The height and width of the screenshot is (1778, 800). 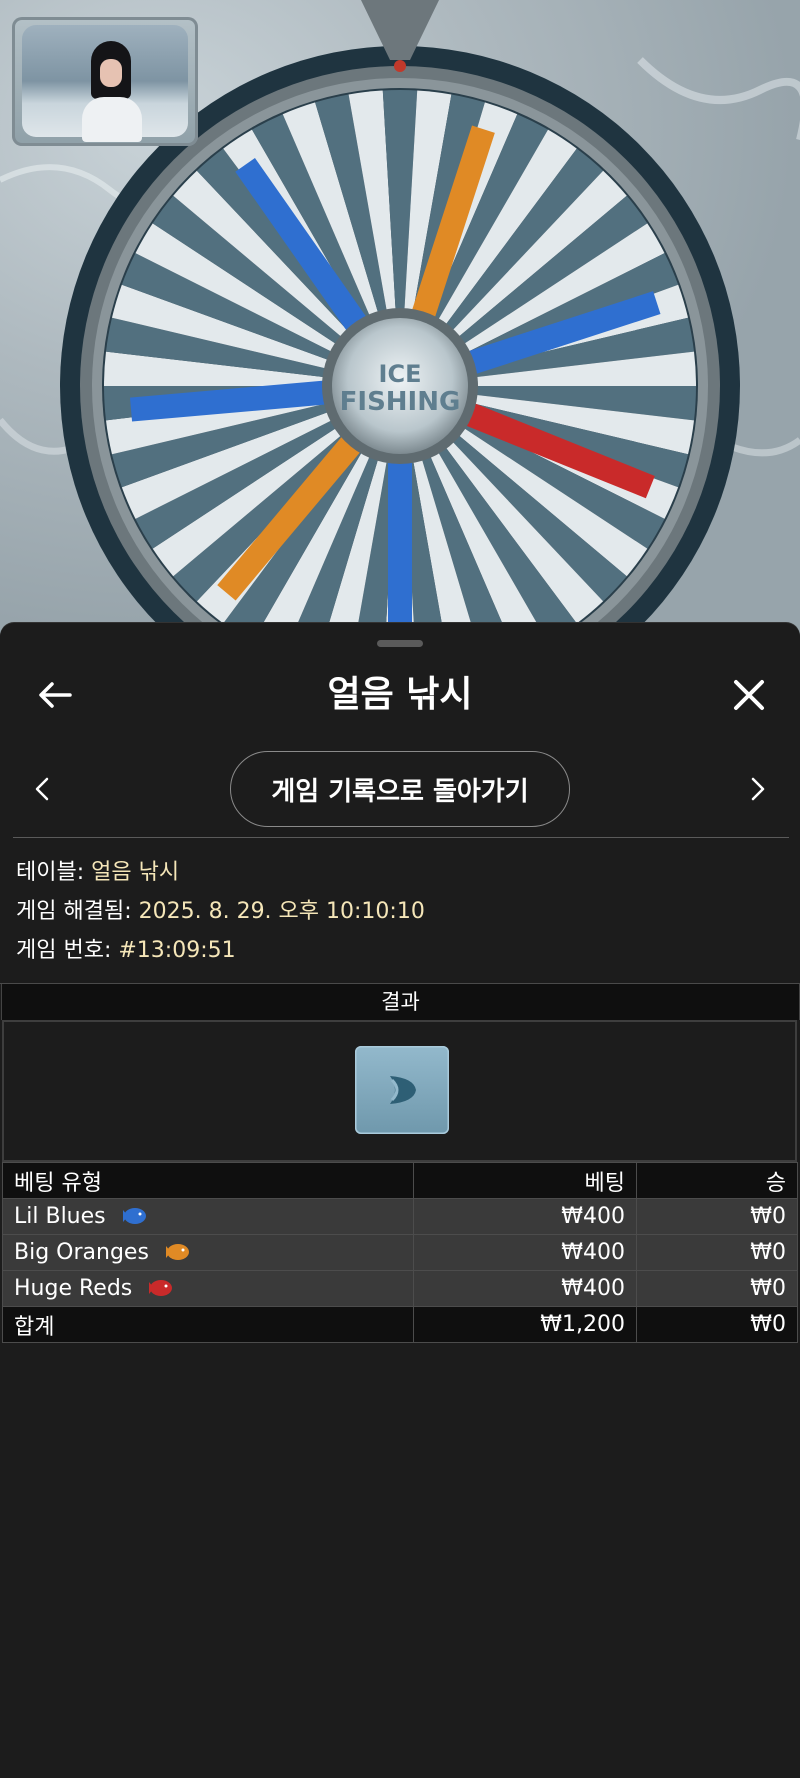 What do you see at coordinates (525, 1324) in the screenshot?
I see `total-bet: ₩1,200` at bounding box center [525, 1324].